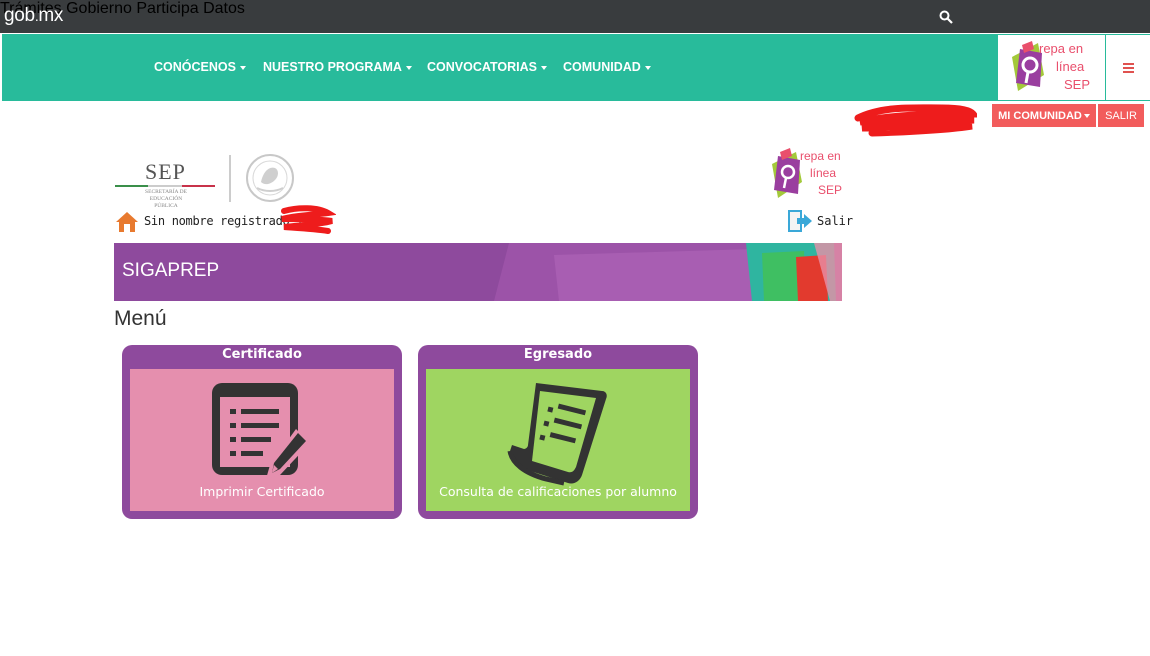 The height and width of the screenshot is (656, 1150). Describe the element at coordinates (166, 199) in the screenshot. I see `sep-logo-subtitle: SECRETARÍA DE EDUCACIÓN PÚBLICA` at that location.